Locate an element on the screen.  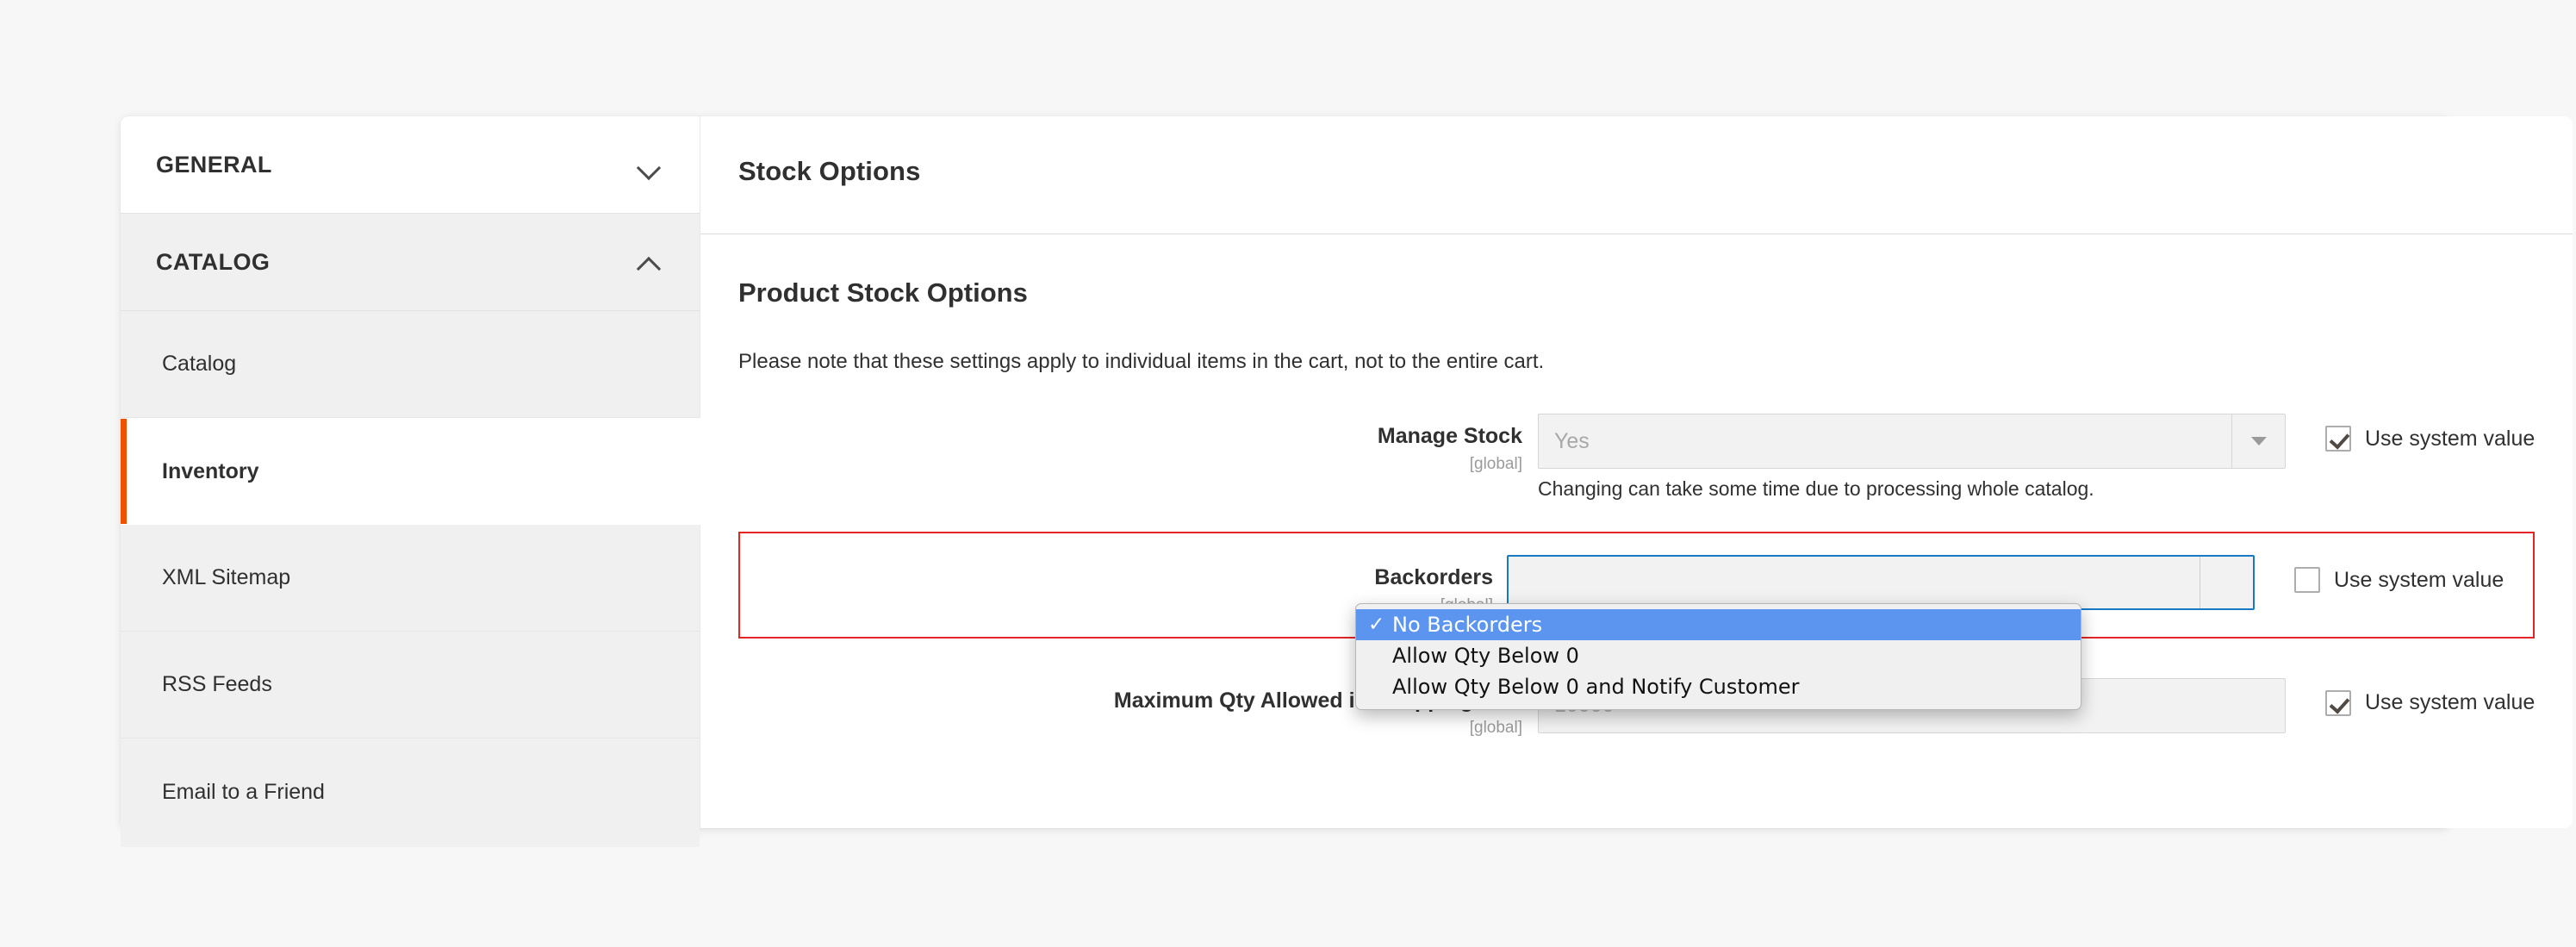
sidebar-item-inventory: Inventory is located at coordinates (413, 471).